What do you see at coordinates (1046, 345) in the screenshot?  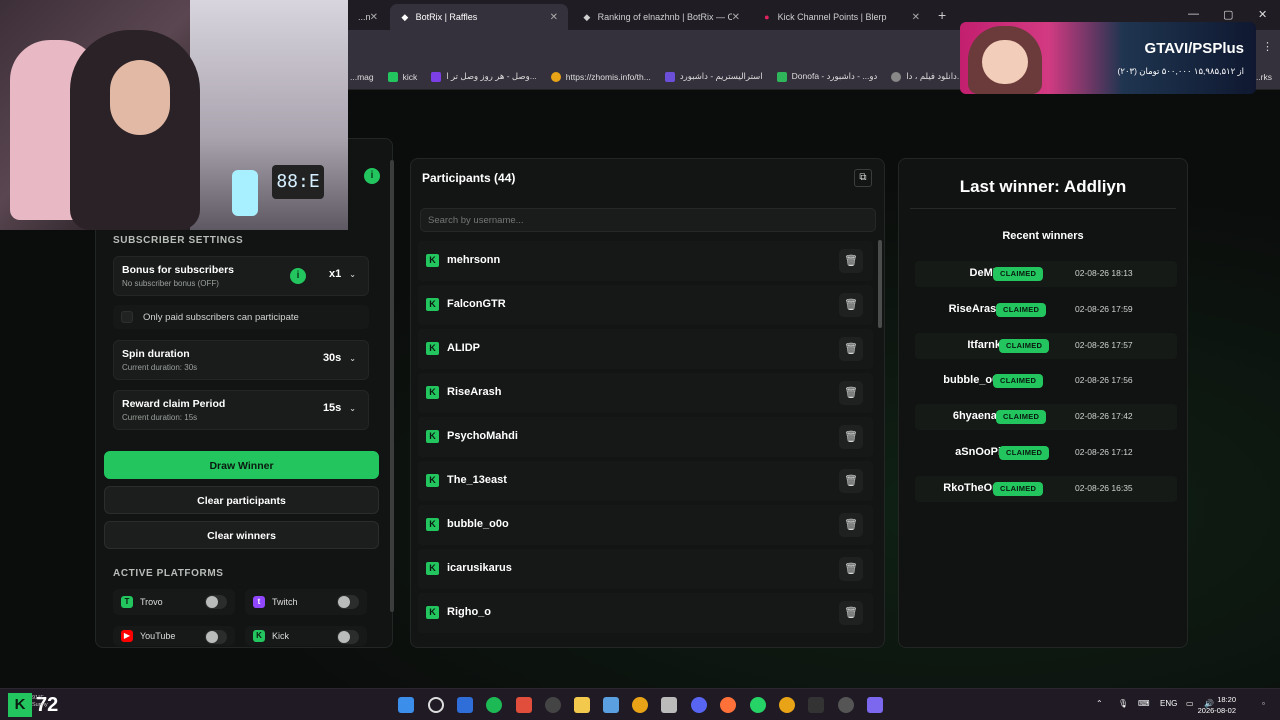 I see `winner-row: Itfarnk CLAIMED 02-08-26 17:57` at bounding box center [1046, 345].